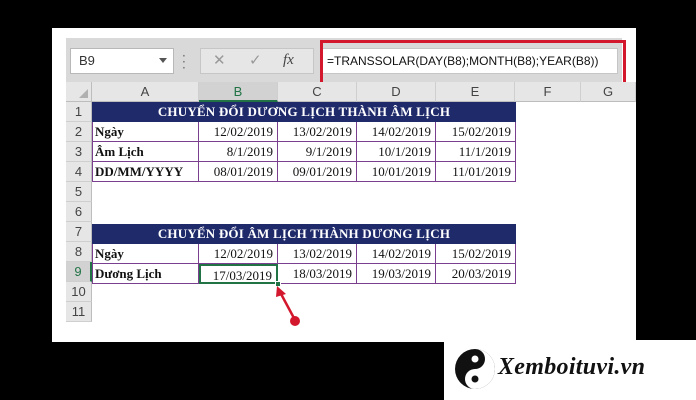  Describe the element at coordinates (79, 112) in the screenshot. I see `row-header-1: 1` at that location.